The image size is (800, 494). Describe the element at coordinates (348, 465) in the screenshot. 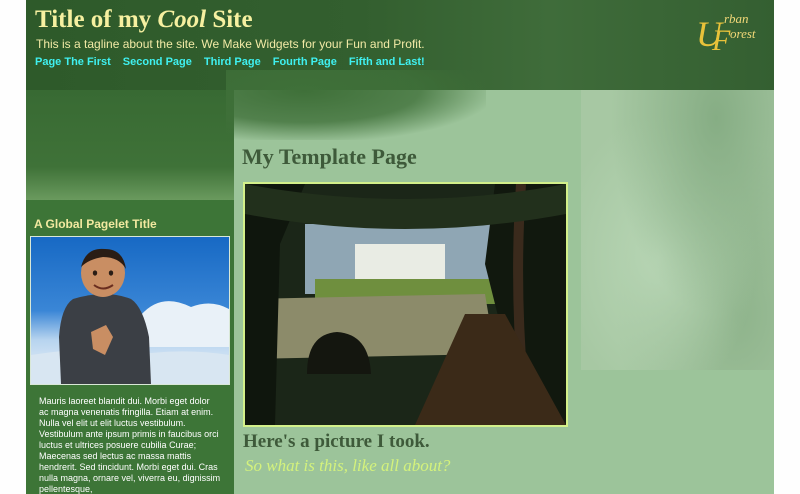

I see `photo-subcaption: So what is this, like all about?` at that location.